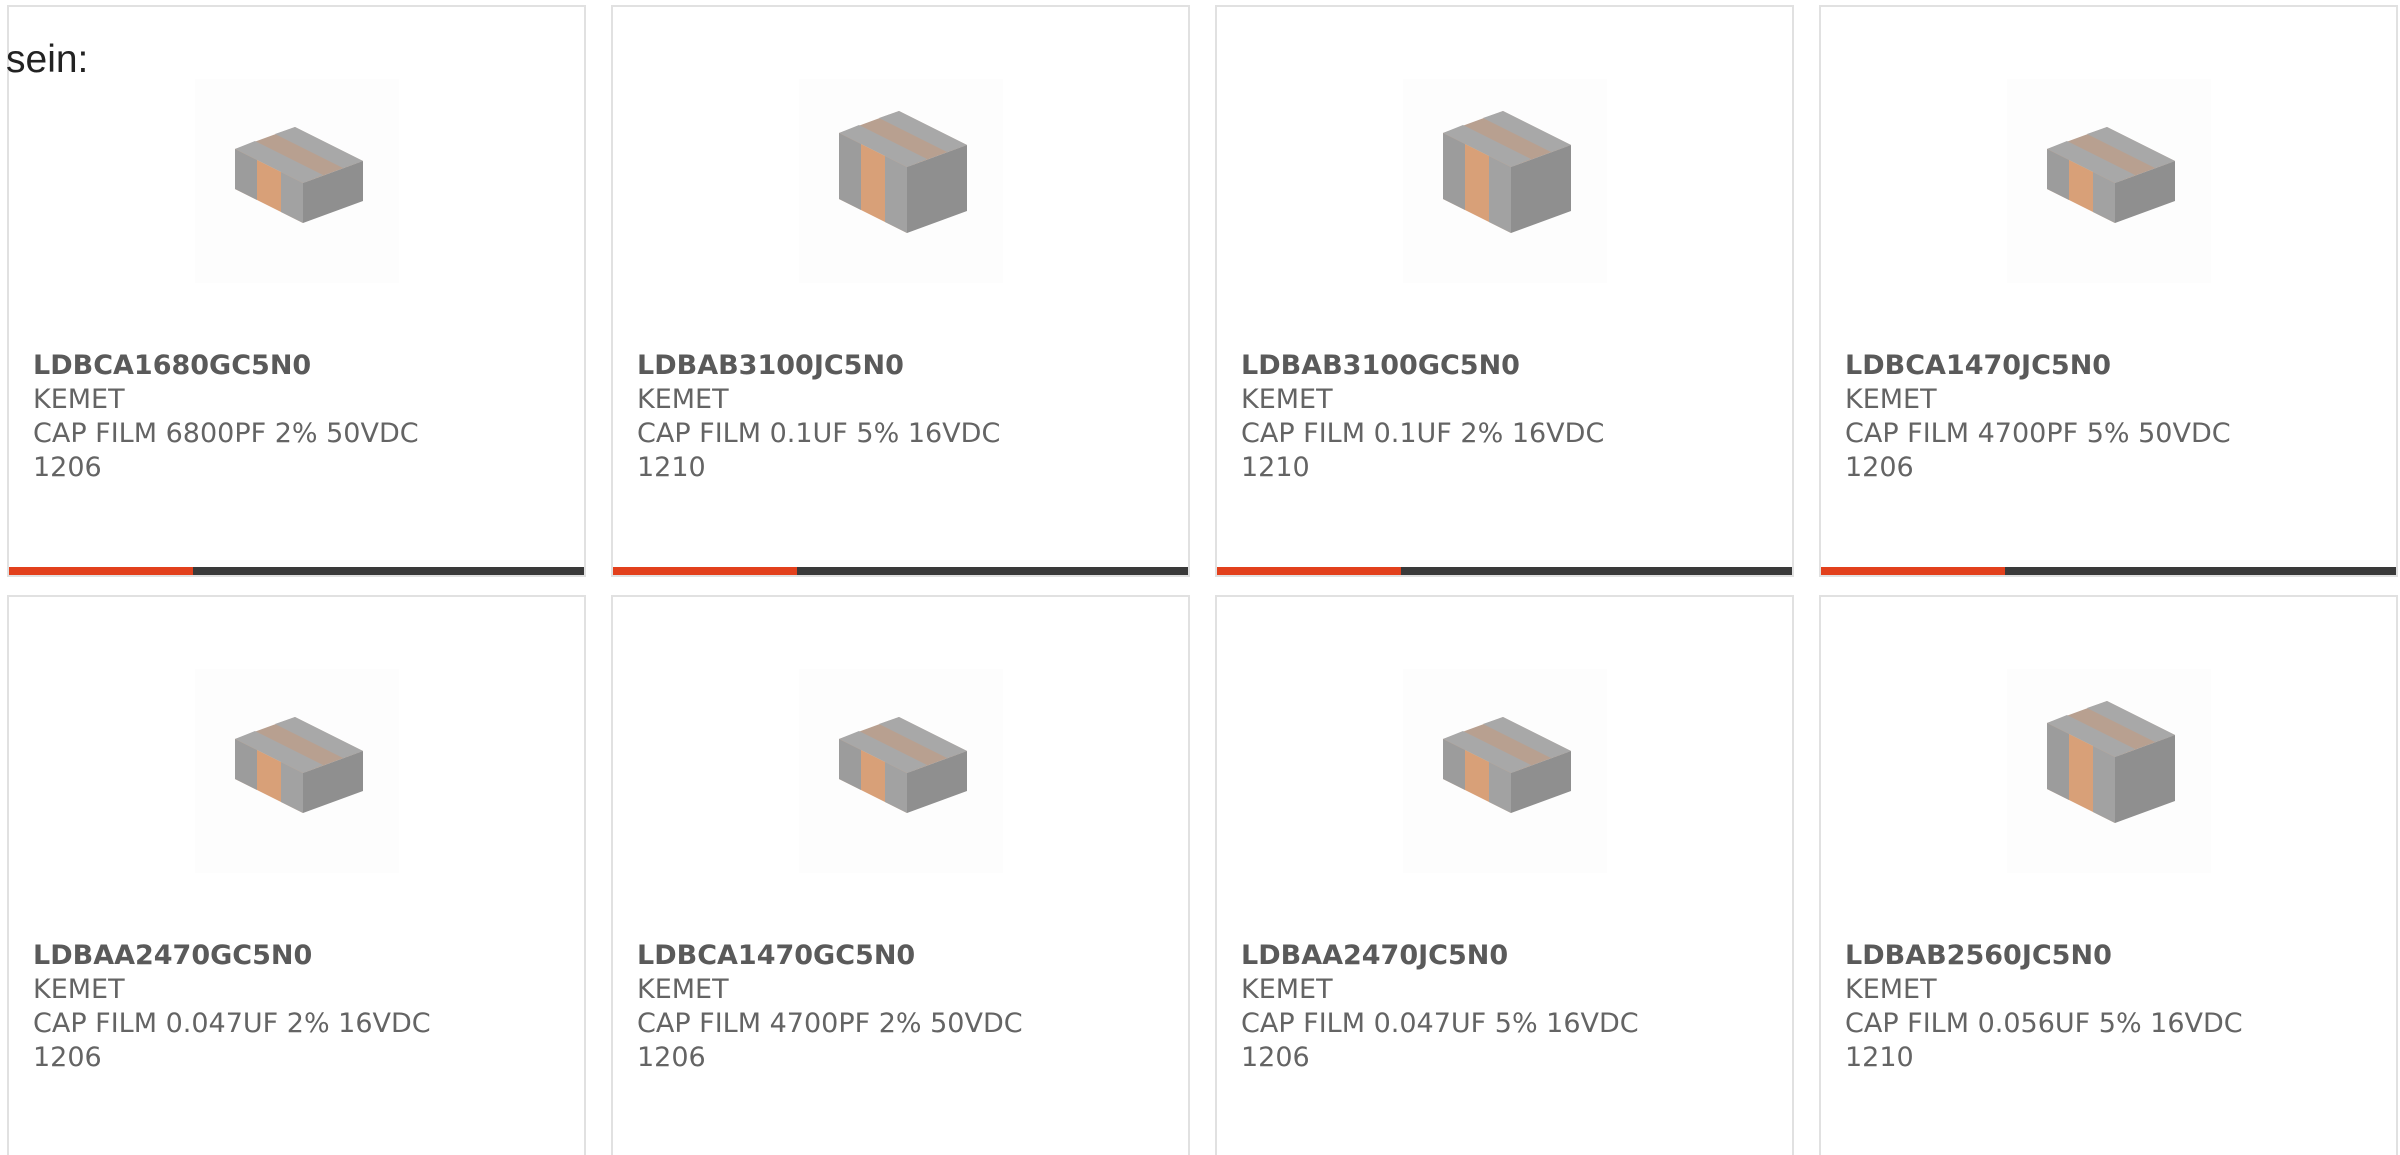  What do you see at coordinates (2044, 1023) in the screenshot?
I see `description-line-1: CAP FILM 0.056UF 5% 16VDC` at bounding box center [2044, 1023].